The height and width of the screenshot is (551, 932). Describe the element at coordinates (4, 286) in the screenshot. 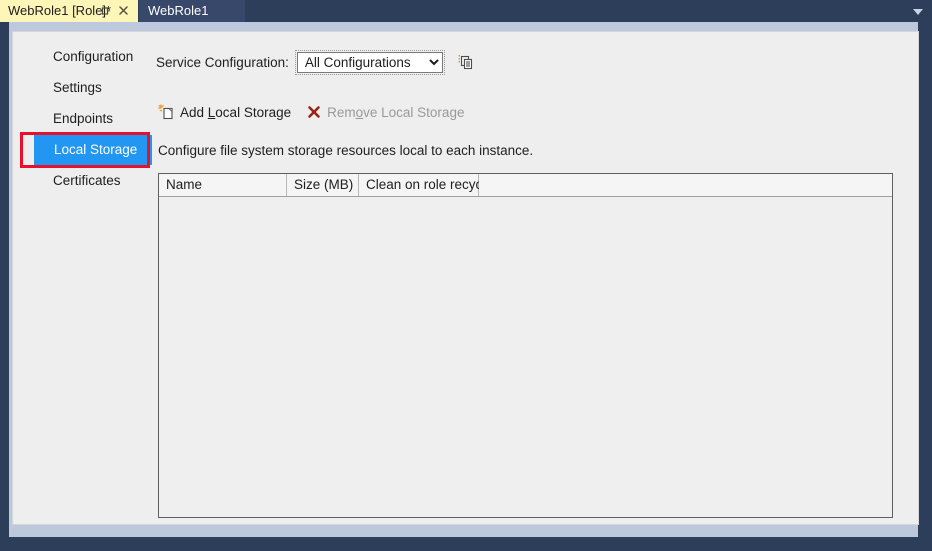

I see `window-frame-left` at that location.